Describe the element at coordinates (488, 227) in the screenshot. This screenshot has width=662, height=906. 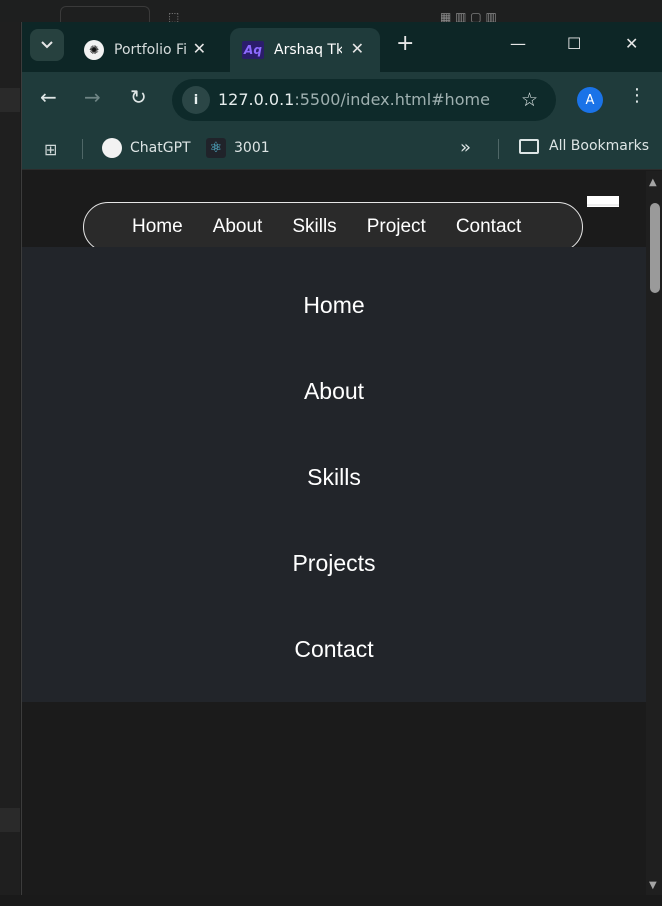
I see `nav-link-contact: Contact` at that location.